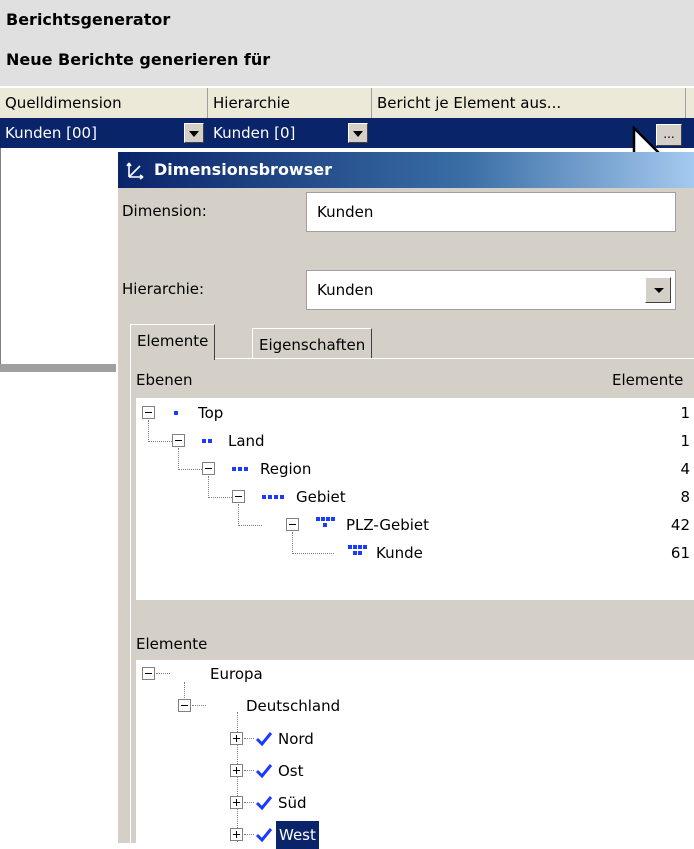 The image size is (694, 849). I want to click on element-name: Nord, so click(296, 739).